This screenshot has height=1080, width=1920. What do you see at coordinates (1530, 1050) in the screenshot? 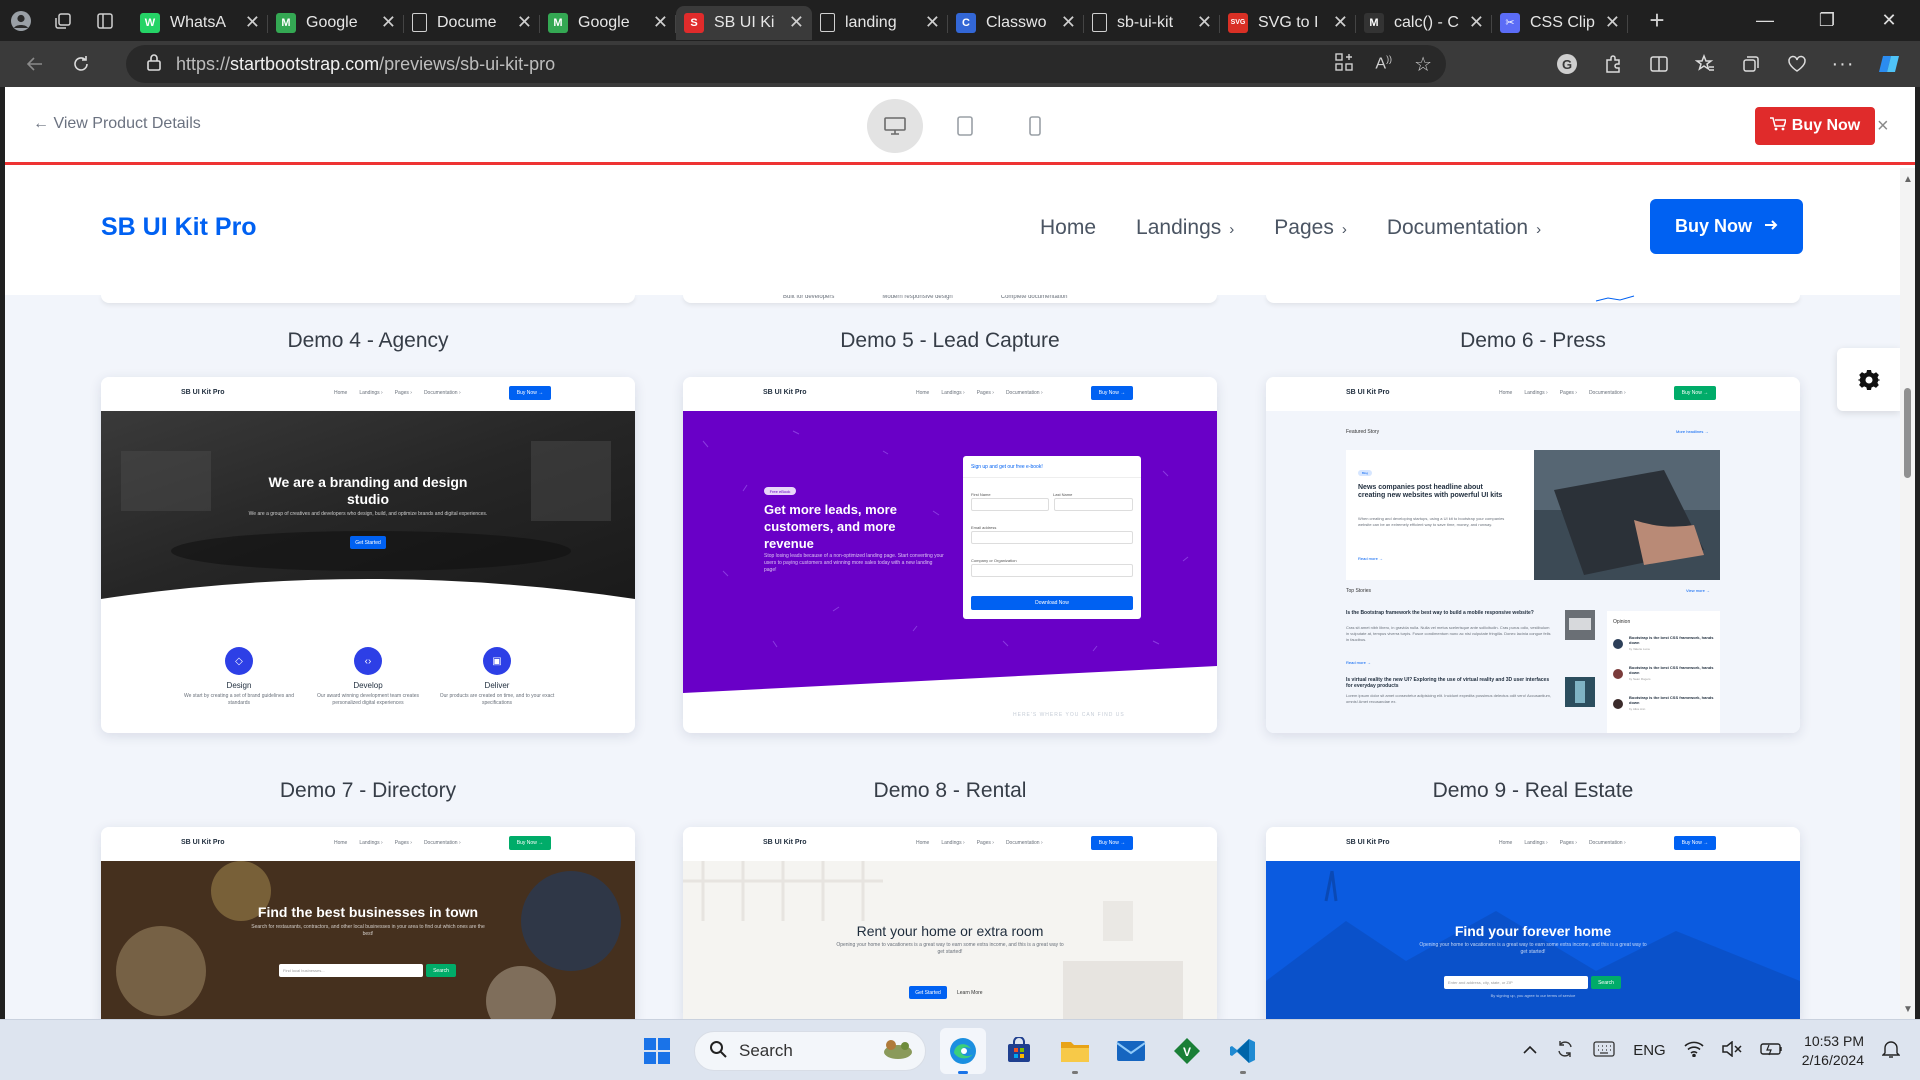
I see `chevron-up-icon` at bounding box center [1530, 1050].